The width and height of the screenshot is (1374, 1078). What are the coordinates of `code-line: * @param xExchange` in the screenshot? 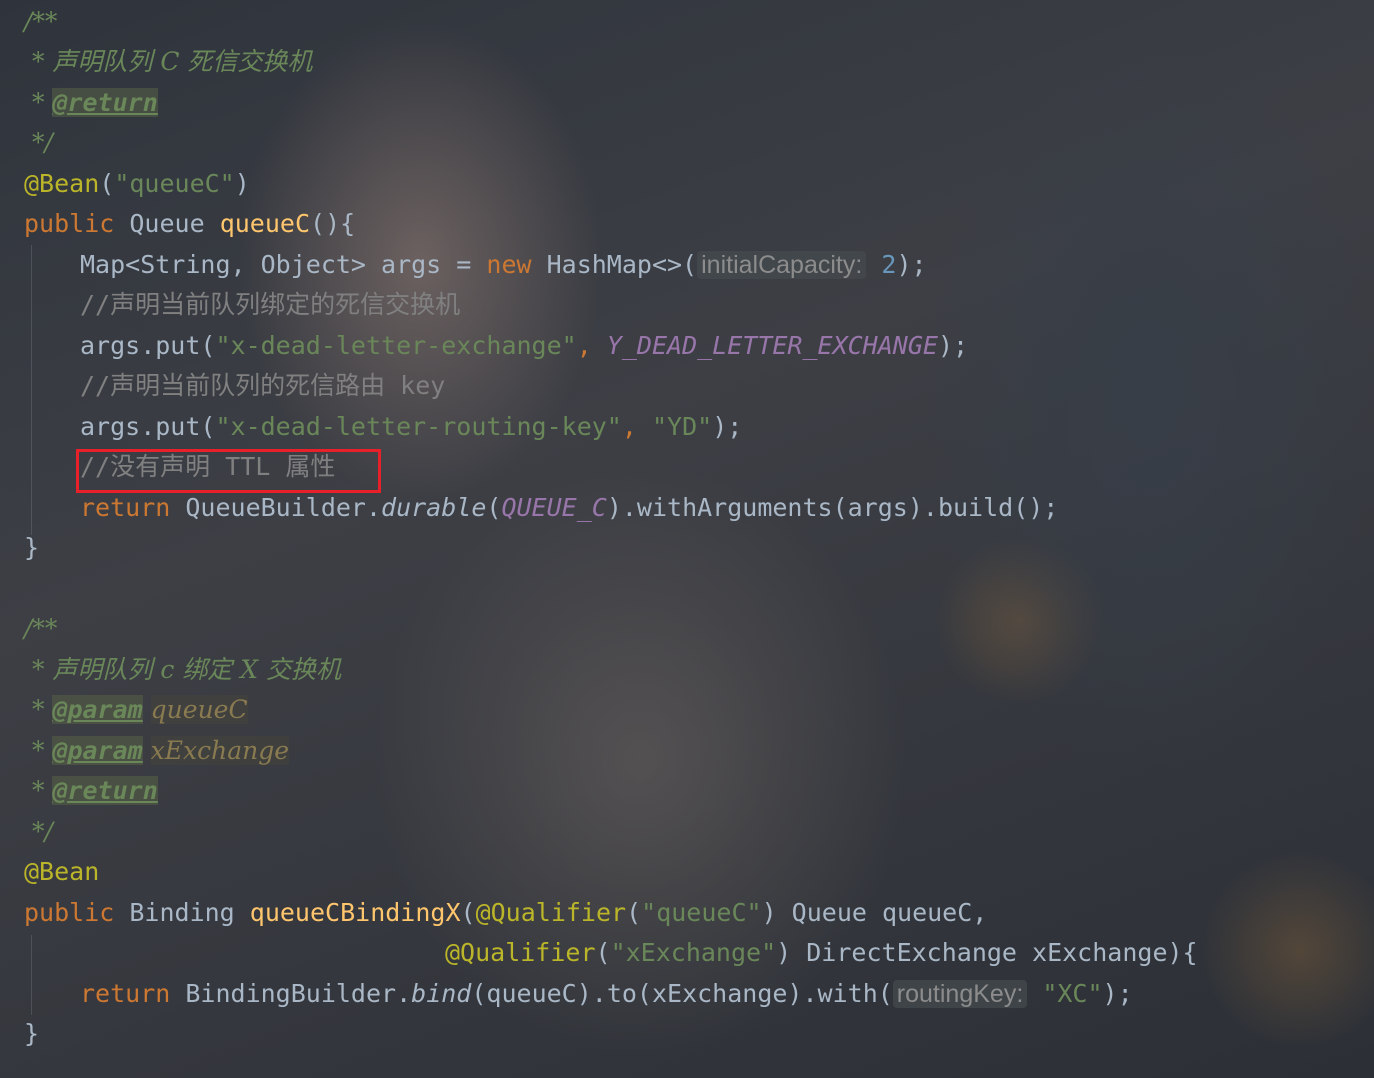 It's located at (157, 751).